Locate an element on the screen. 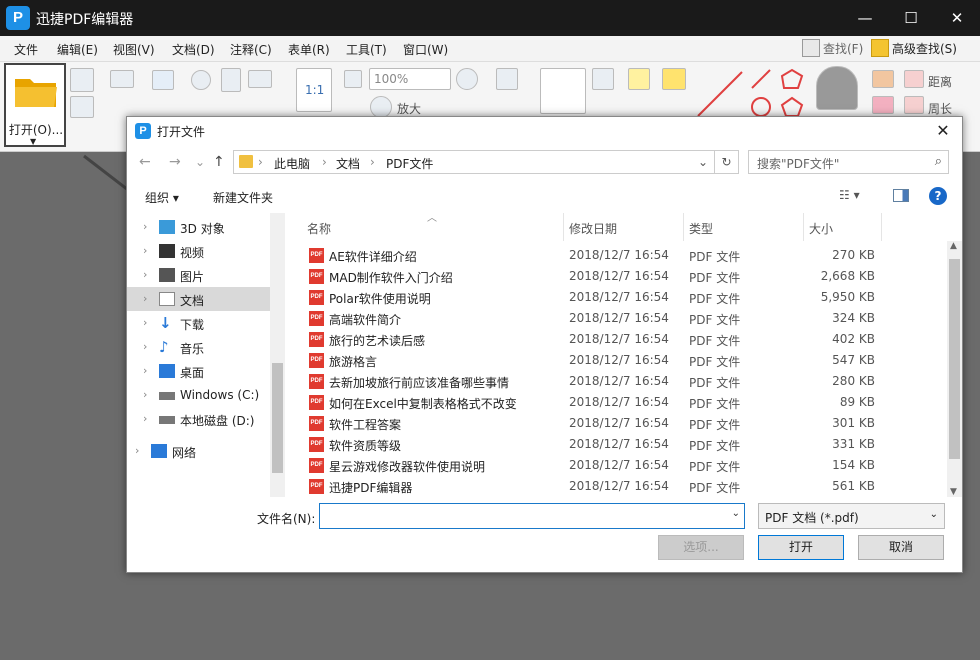  breadcrumb-this-pc: 此电脑 is located at coordinates (292, 163).